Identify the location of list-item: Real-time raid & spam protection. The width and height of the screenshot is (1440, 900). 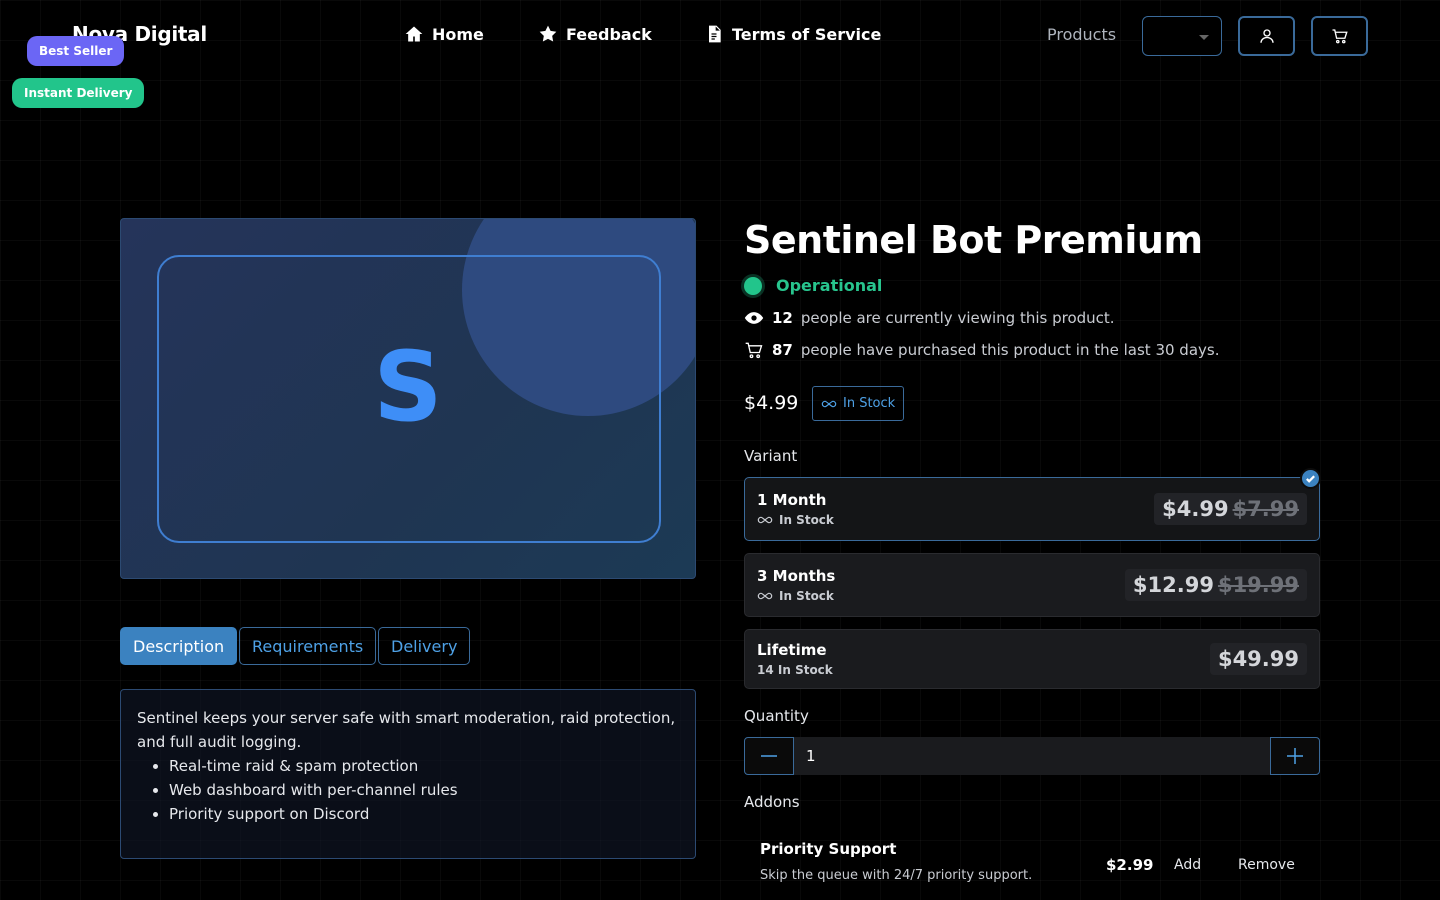
(424, 766).